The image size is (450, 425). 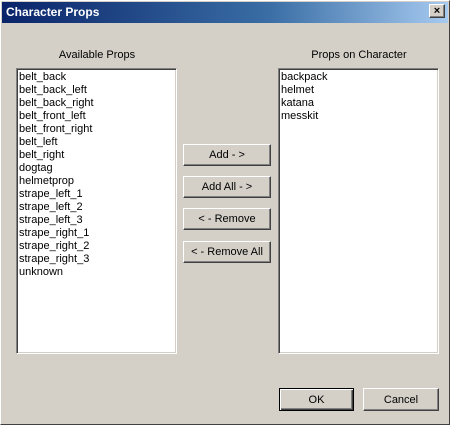 I want to click on list-item: strape_right_2, so click(x=97, y=246).